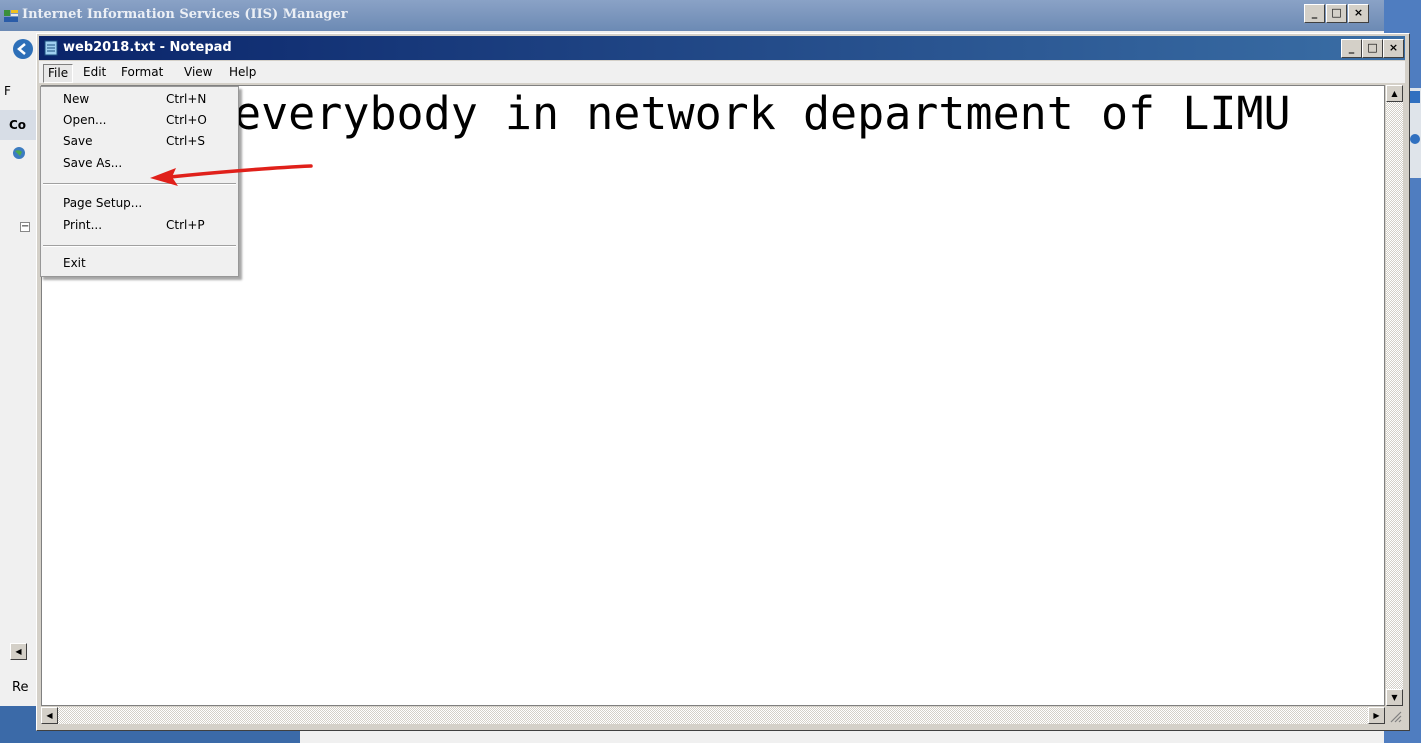 The height and width of the screenshot is (743, 1421). Describe the element at coordinates (722, 48) in the screenshot. I see `notepad-titlebar: web2018.txt - Notepad _ □ ×` at that location.